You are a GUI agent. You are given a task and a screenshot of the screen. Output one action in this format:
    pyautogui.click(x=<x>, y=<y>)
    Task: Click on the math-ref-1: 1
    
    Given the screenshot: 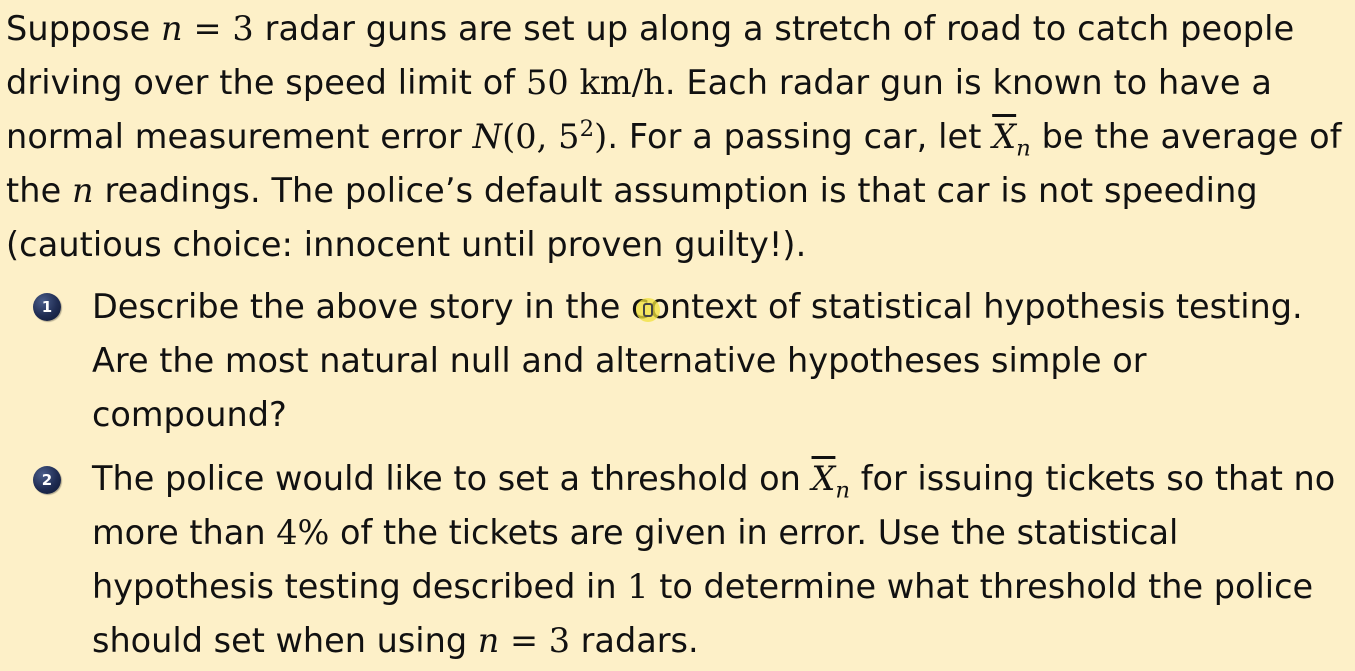 What is the action you would take?
    pyautogui.click(x=638, y=586)
    